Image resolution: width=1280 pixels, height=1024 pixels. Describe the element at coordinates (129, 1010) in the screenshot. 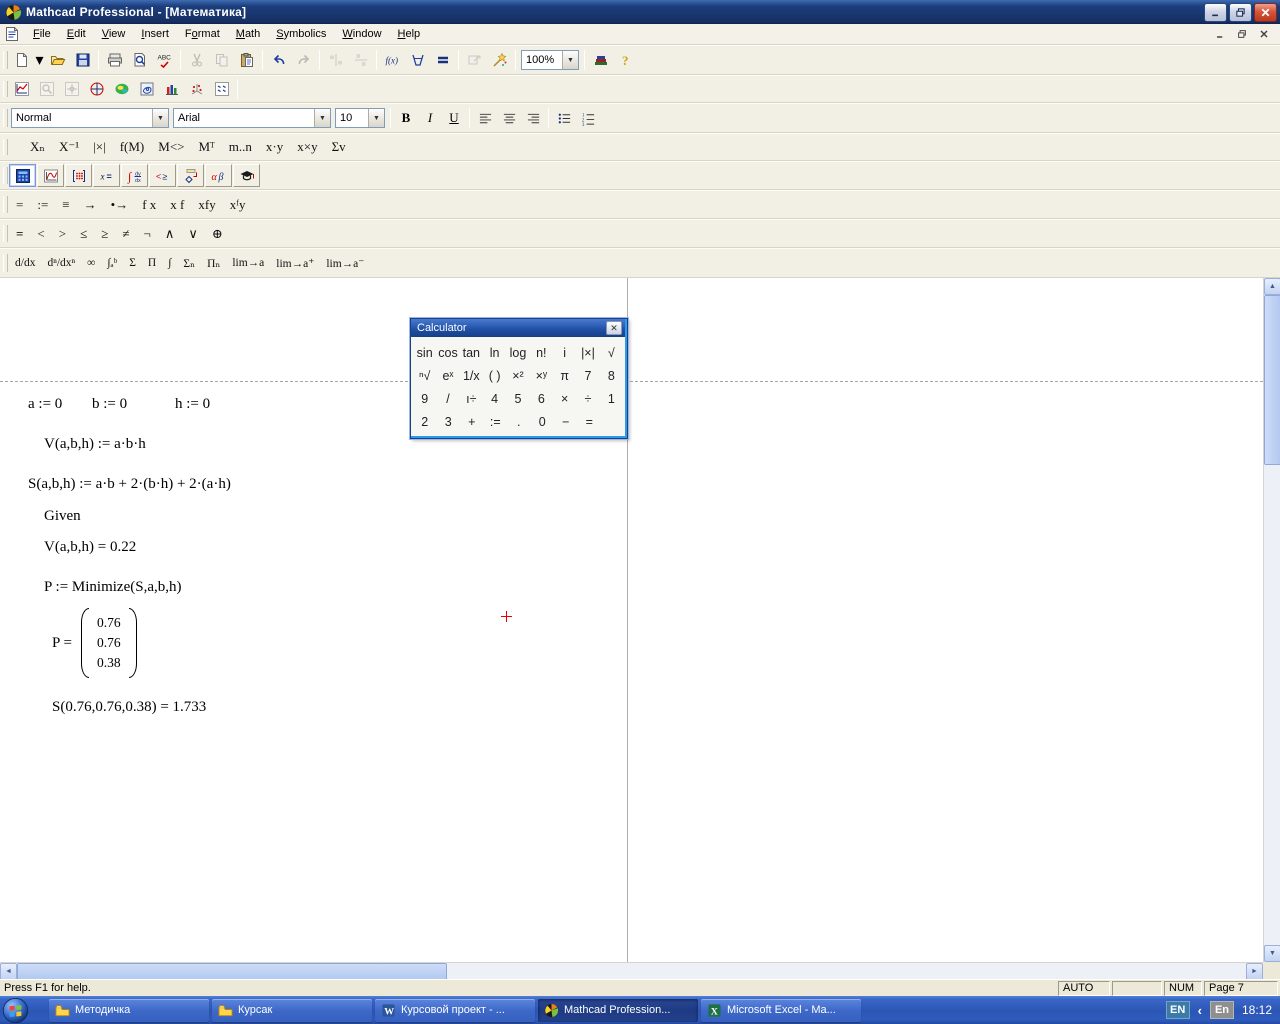

I see `taskbar-methodichka: Методичка` at that location.